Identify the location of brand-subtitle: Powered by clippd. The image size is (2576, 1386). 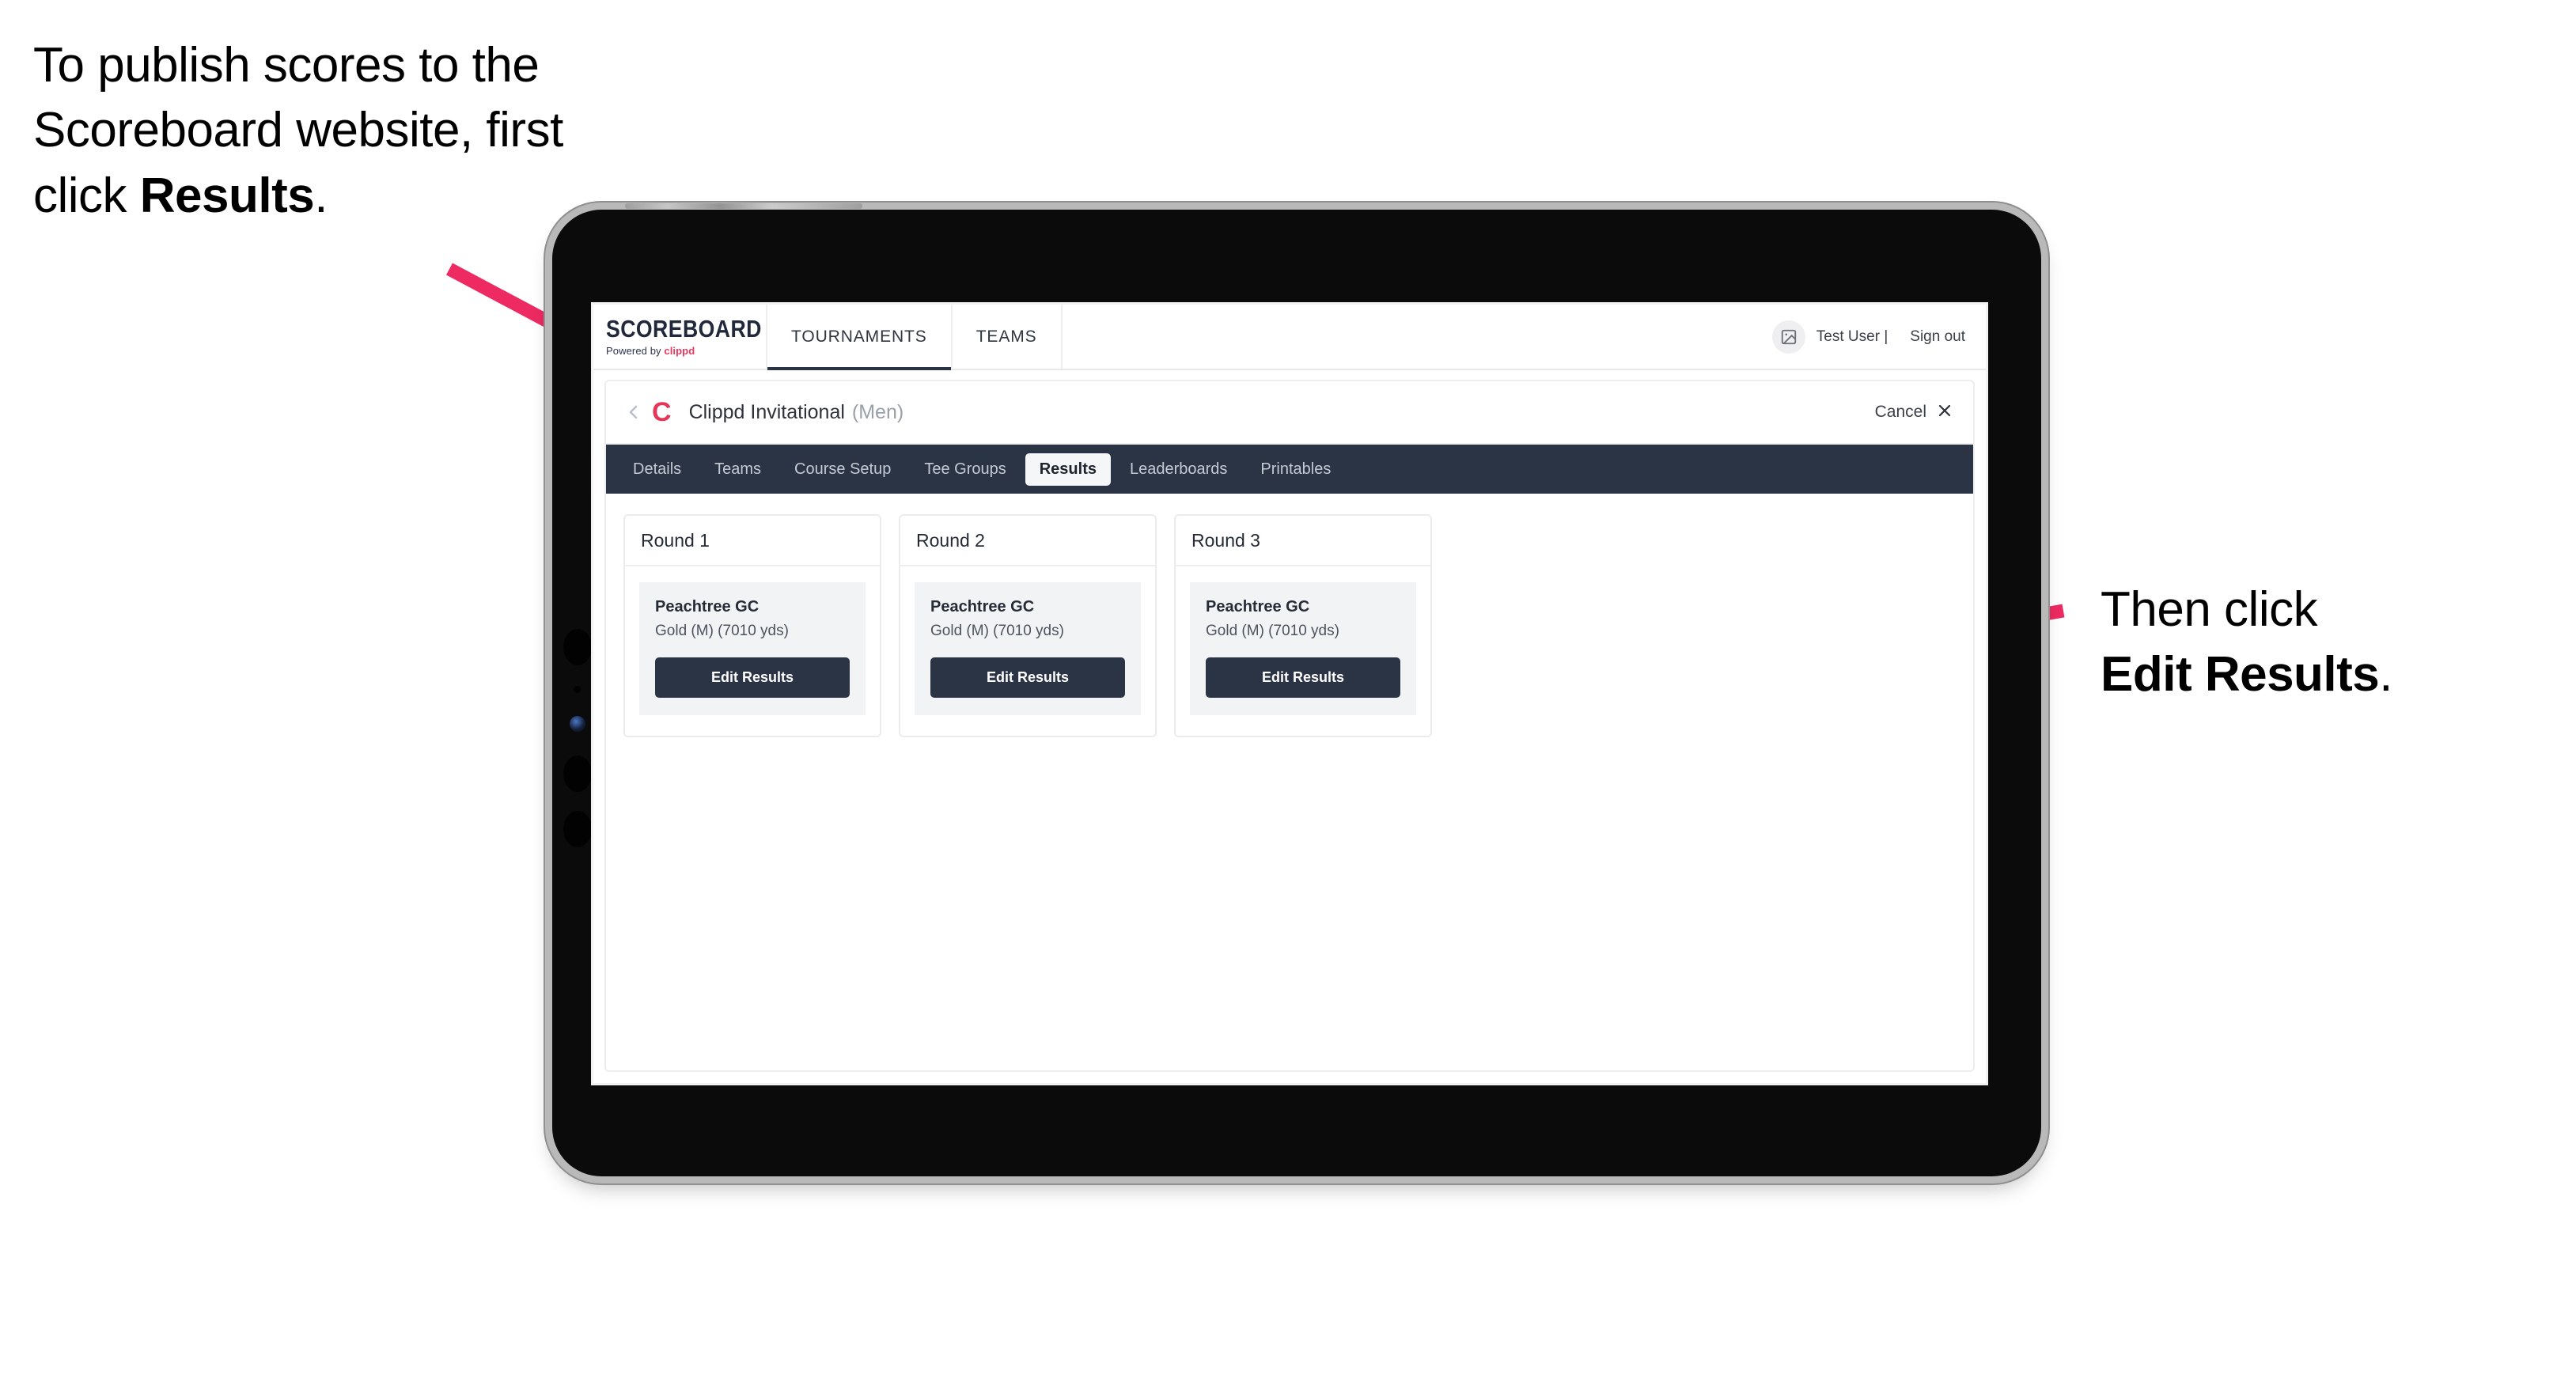
(686, 351).